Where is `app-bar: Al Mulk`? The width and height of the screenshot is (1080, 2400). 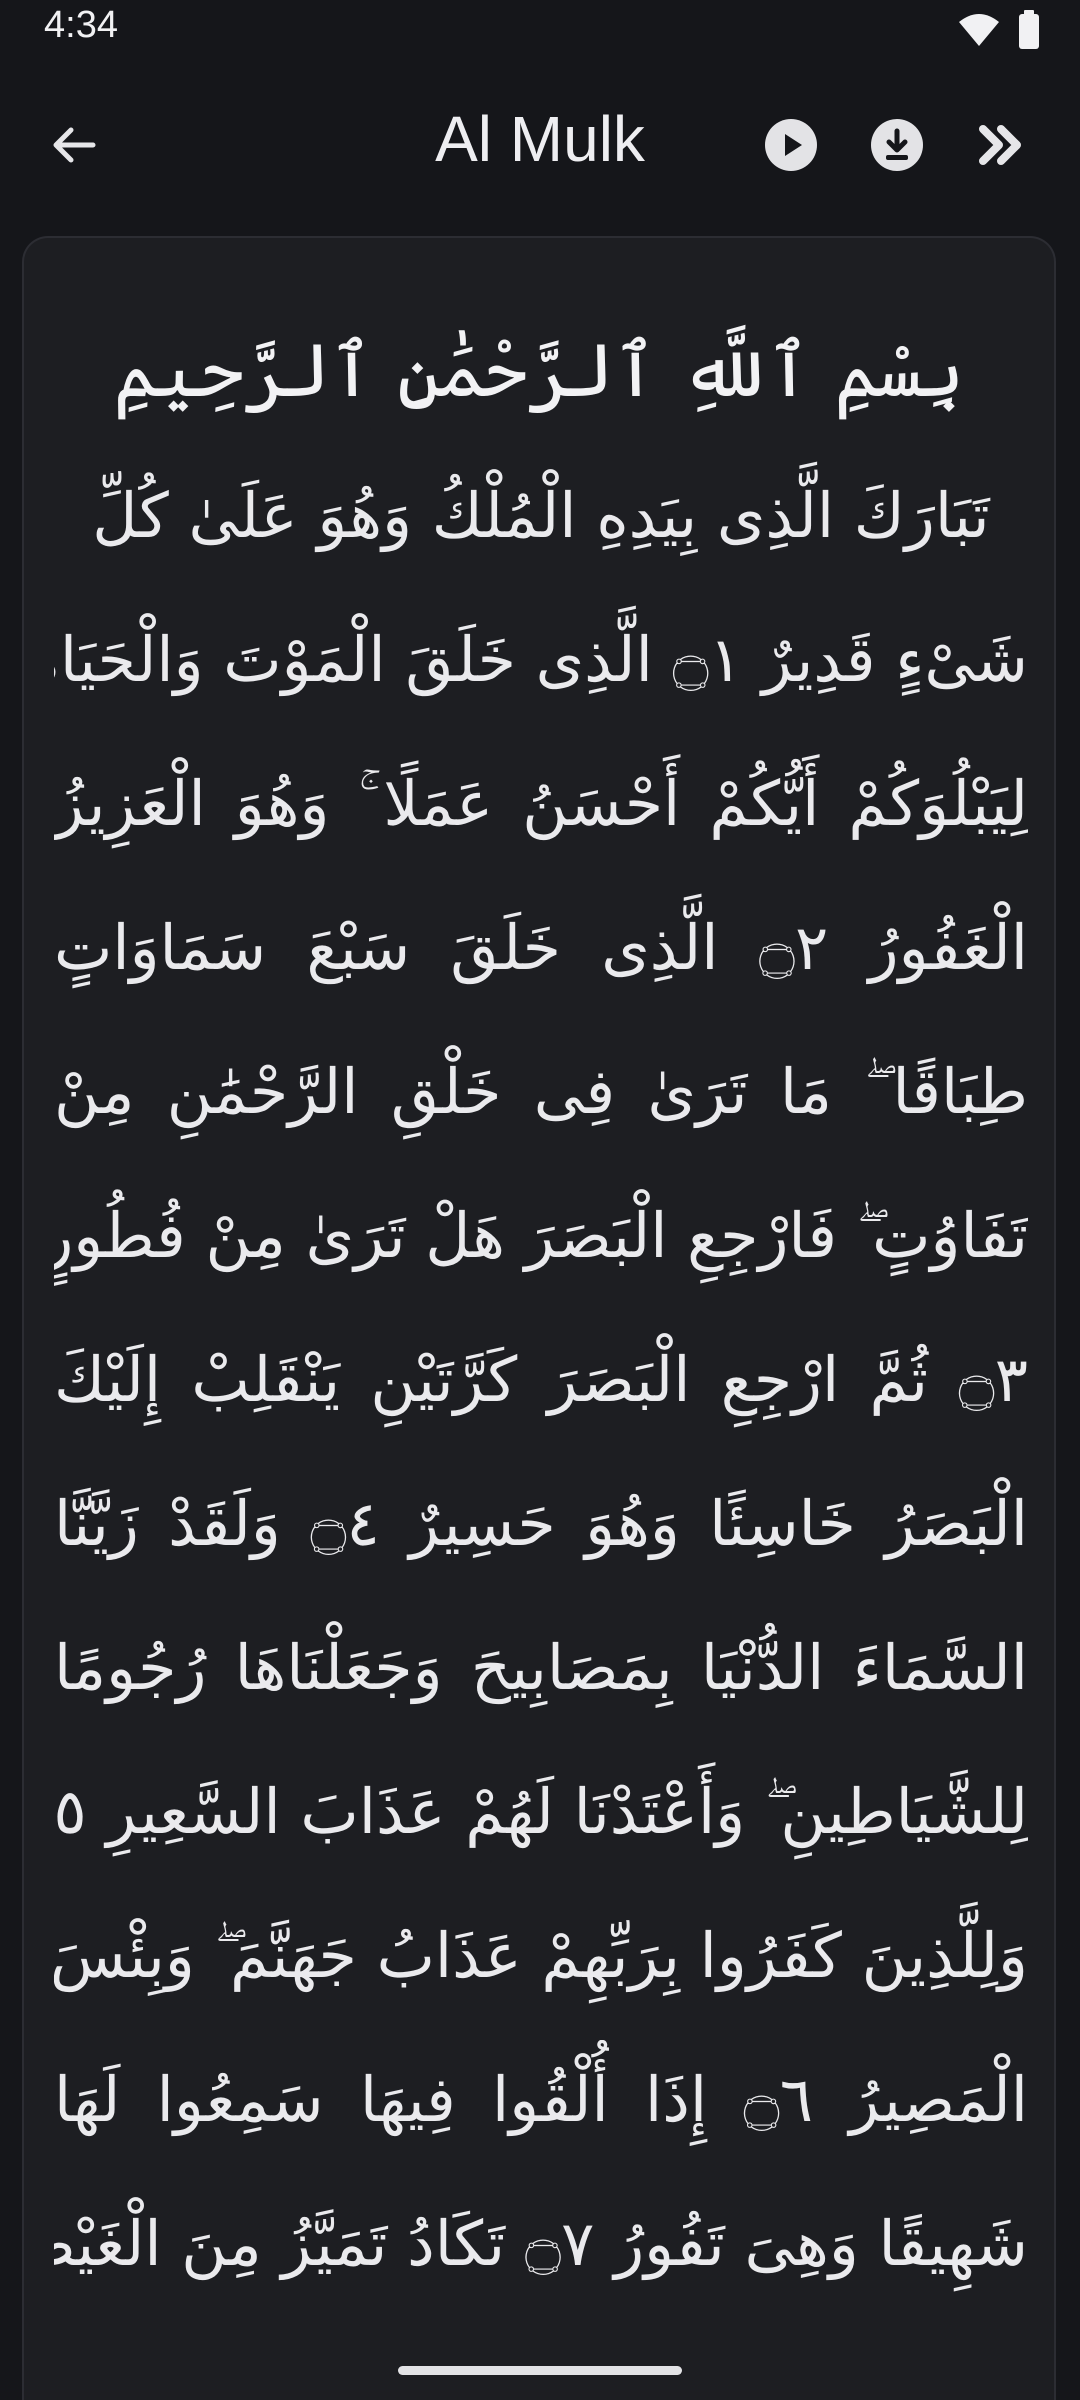 app-bar: Al Mulk is located at coordinates (540, 140).